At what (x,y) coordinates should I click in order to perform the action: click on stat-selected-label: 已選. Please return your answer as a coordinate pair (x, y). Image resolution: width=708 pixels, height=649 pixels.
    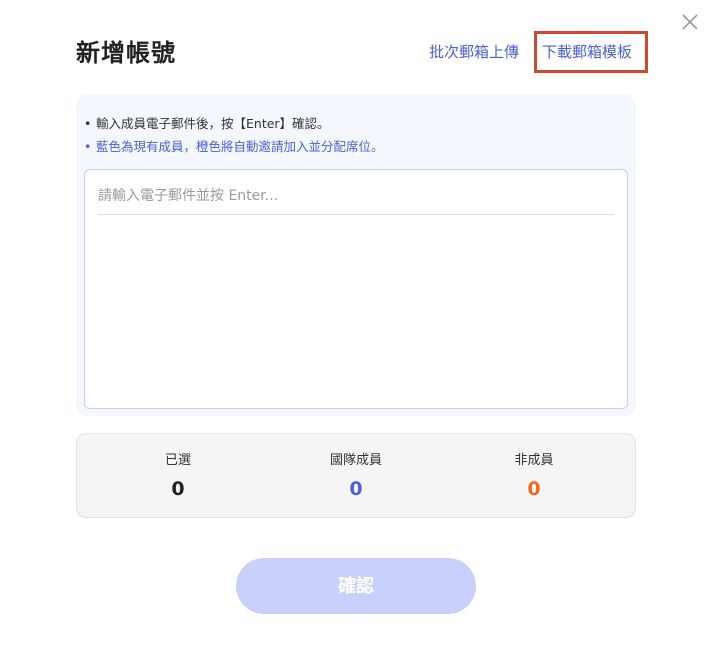
    Looking at the image, I should click on (177, 460).